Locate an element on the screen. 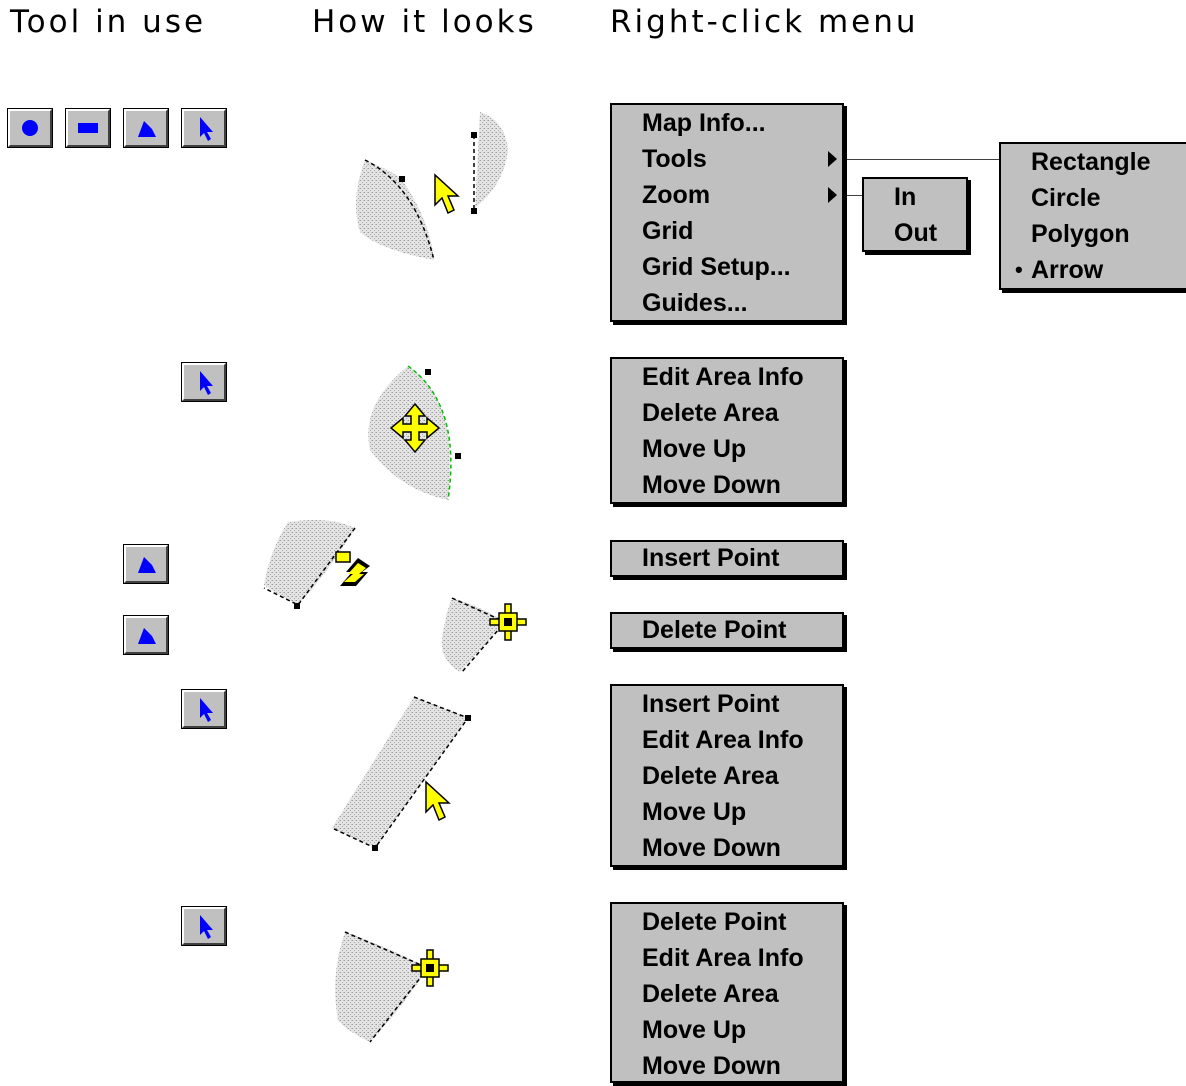 The image size is (1186, 1086). menu-item-zoom-out: Out is located at coordinates (915, 233).